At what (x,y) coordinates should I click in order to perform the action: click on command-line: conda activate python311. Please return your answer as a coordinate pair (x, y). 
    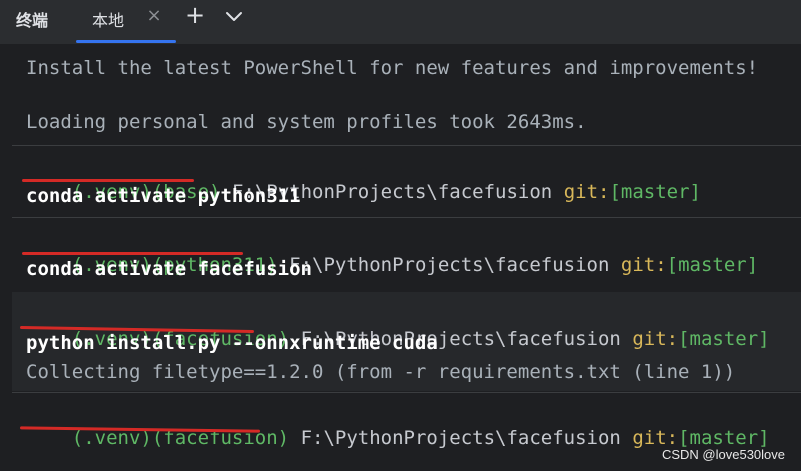
    Looking at the image, I should click on (163, 196).